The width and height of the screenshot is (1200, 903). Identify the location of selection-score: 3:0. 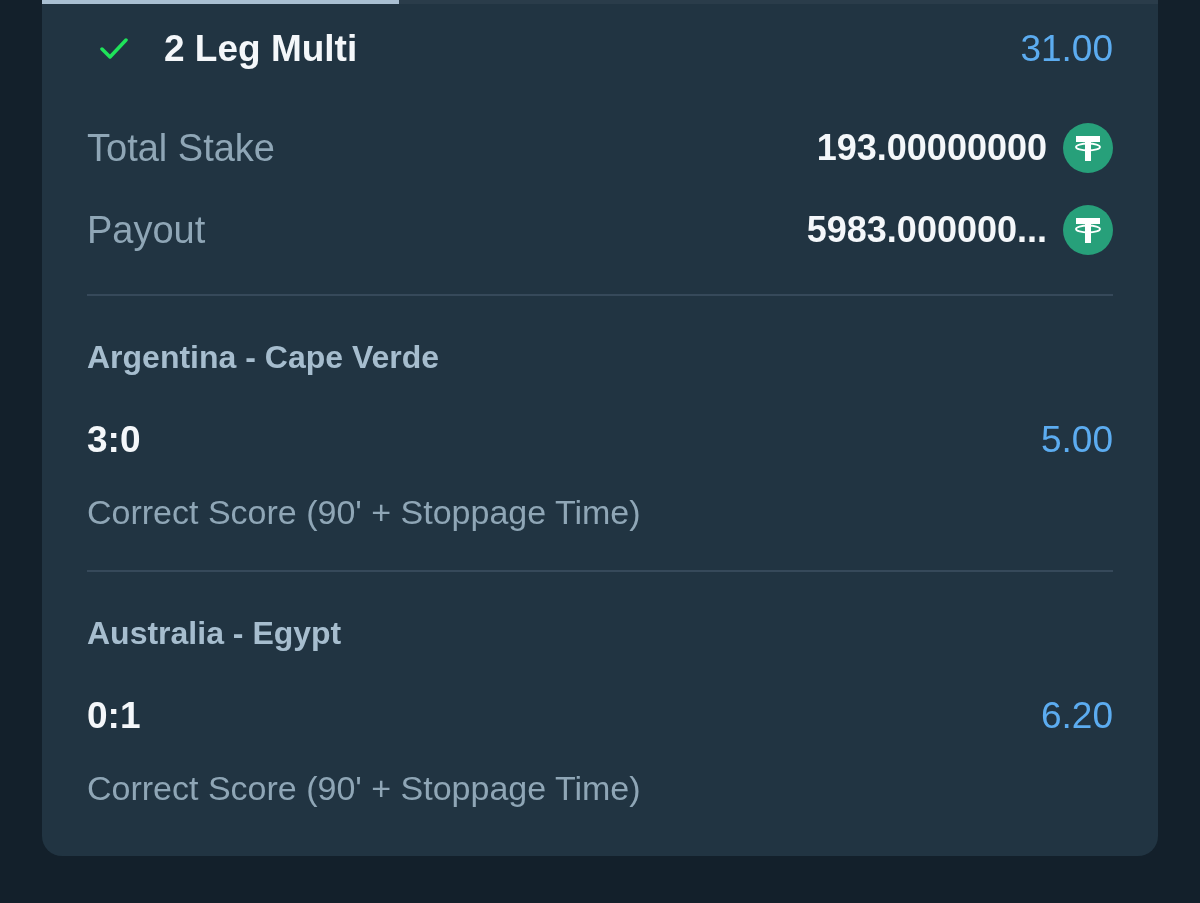
(114, 440).